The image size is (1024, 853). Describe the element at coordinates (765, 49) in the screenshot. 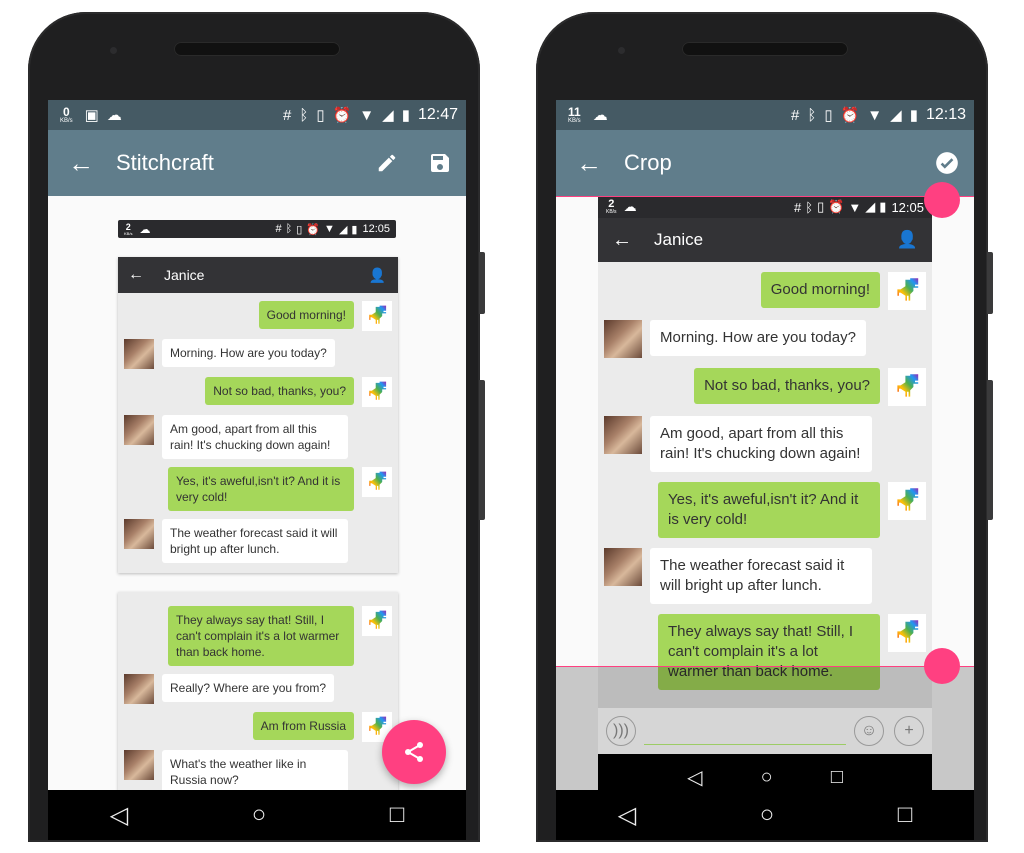

I see `earpiece-speaker` at that location.